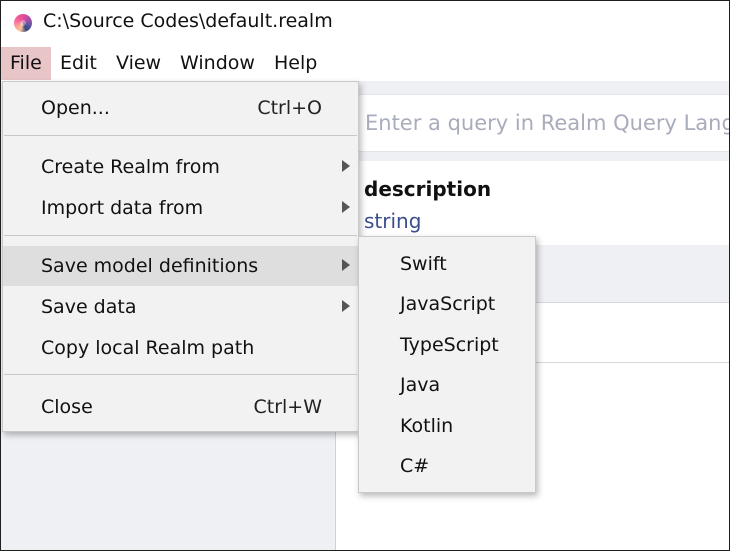  What do you see at coordinates (423, 264) in the screenshot?
I see `menu-item-label: Swift` at bounding box center [423, 264].